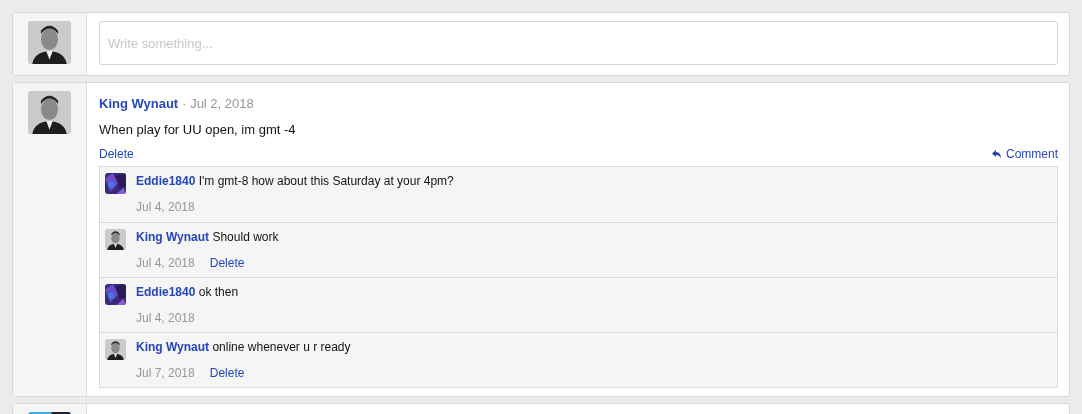  What do you see at coordinates (139, 104) in the screenshot?
I see `author-link: King Wynaut` at bounding box center [139, 104].